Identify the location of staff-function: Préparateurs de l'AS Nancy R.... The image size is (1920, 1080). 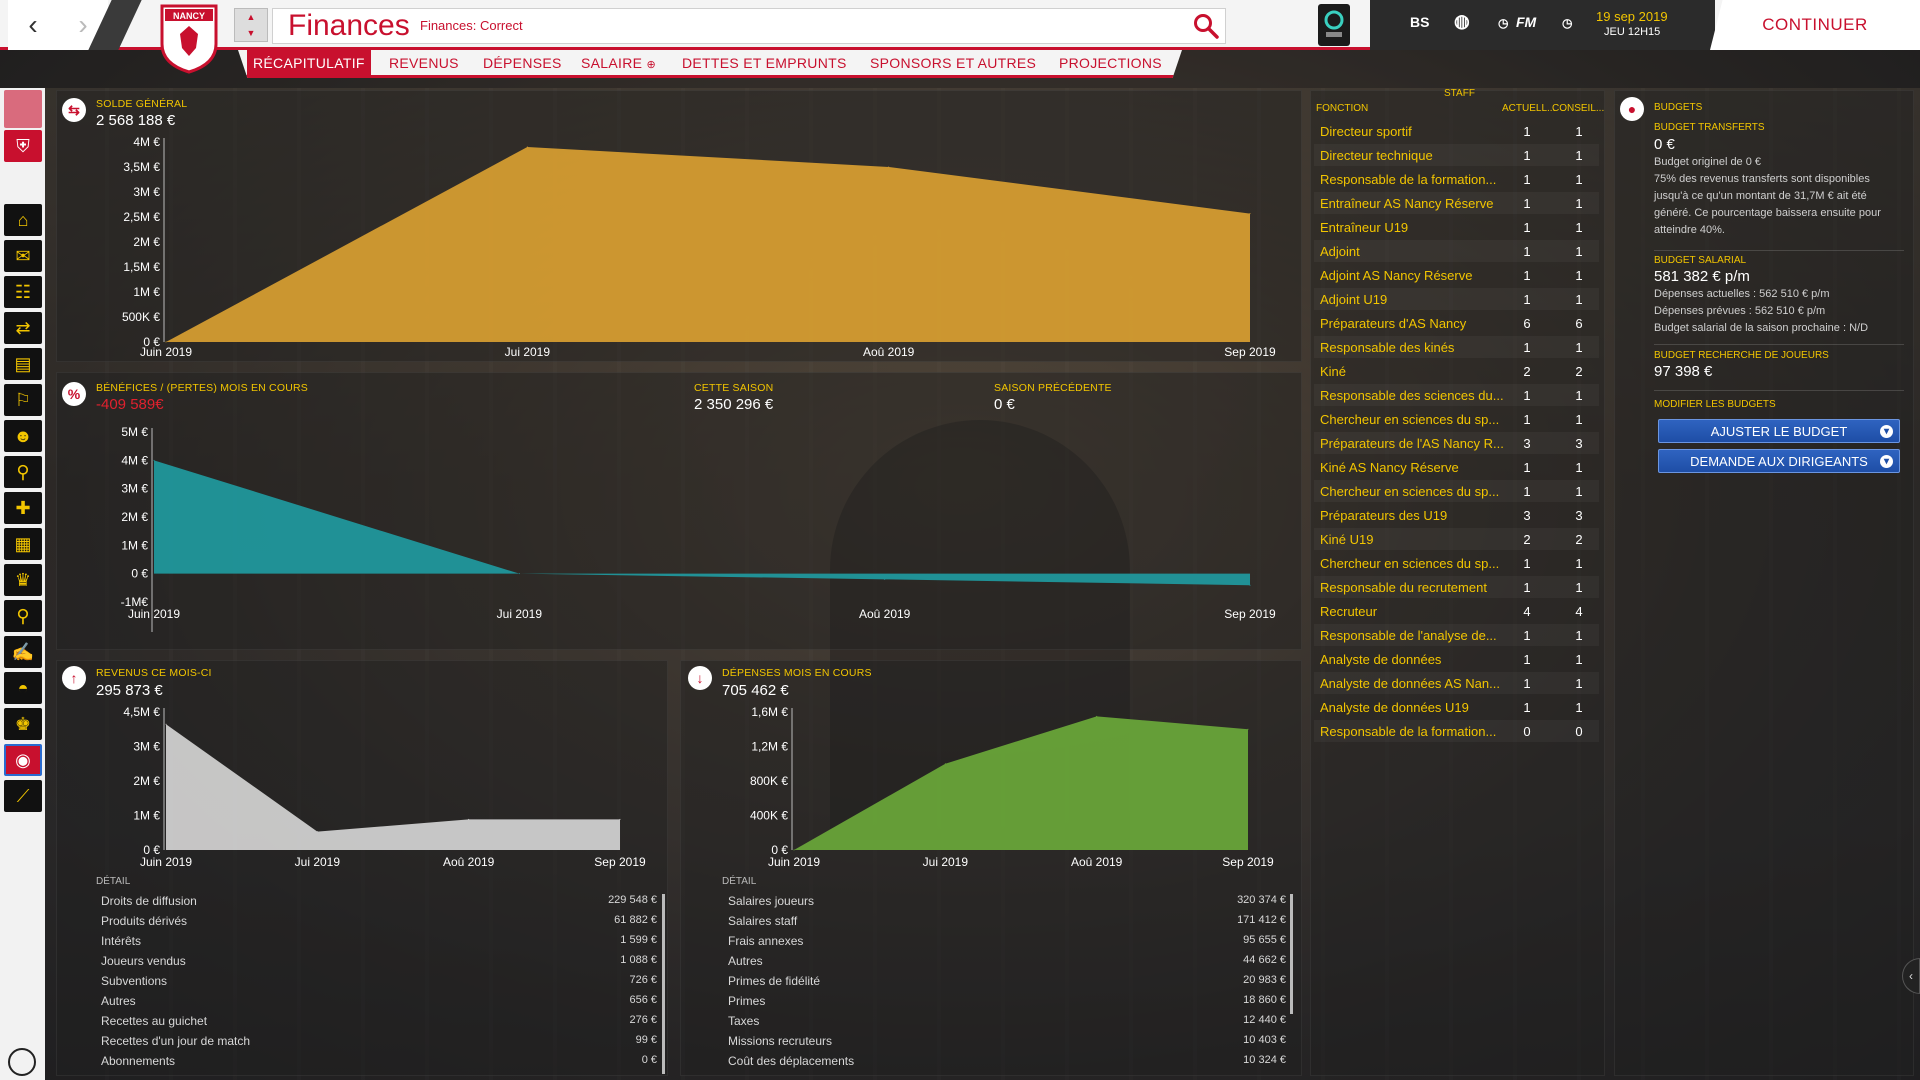
(1415, 443).